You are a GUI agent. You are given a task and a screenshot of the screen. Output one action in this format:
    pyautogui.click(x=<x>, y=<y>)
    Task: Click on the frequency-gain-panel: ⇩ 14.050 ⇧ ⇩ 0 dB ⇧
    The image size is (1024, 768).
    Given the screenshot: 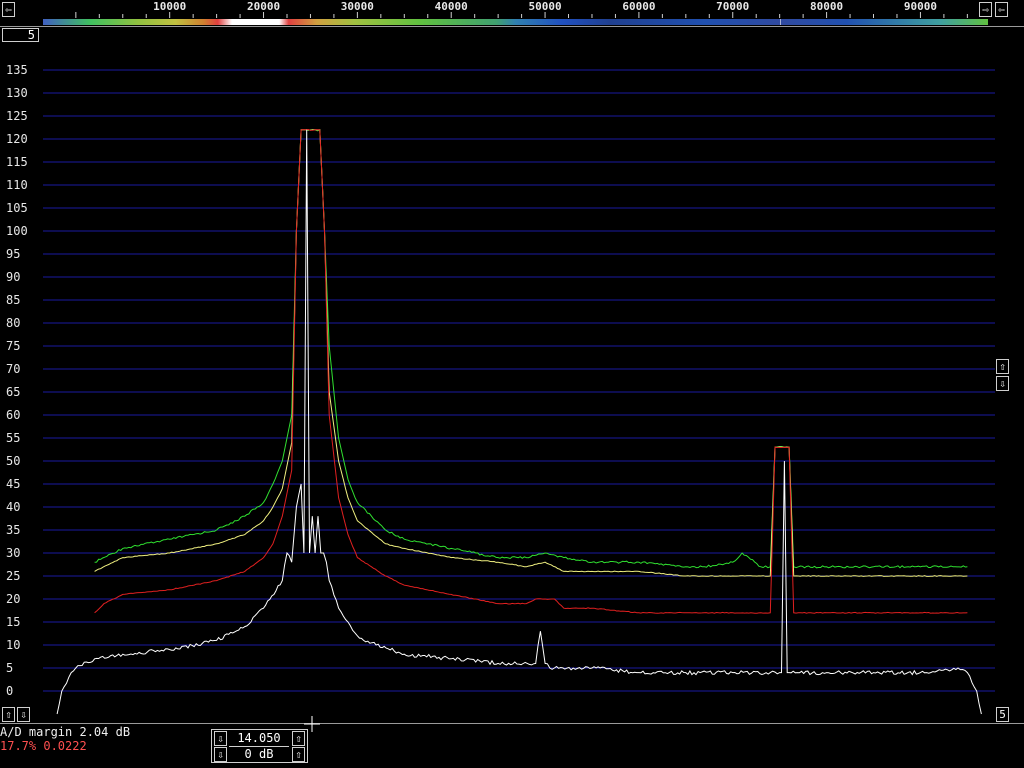 What is the action you would take?
    pyautogui.click(x=259, y=746)
    